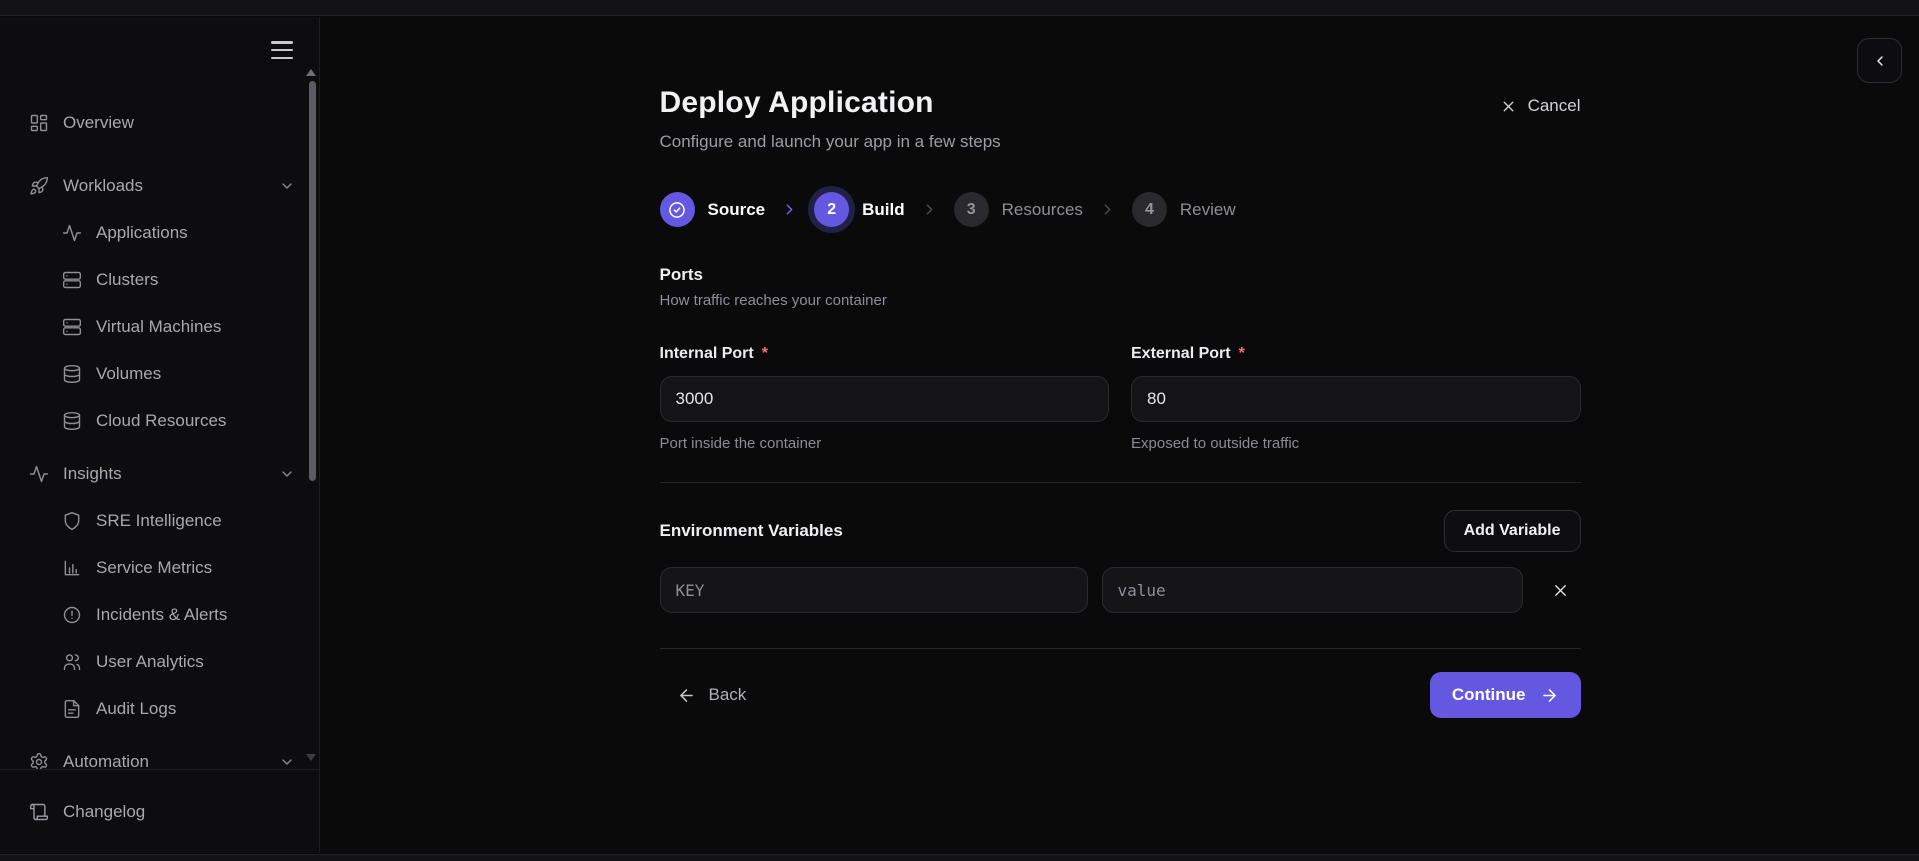  I want to click on sidebar-item-changelog: Changelog, so click(87, 812).